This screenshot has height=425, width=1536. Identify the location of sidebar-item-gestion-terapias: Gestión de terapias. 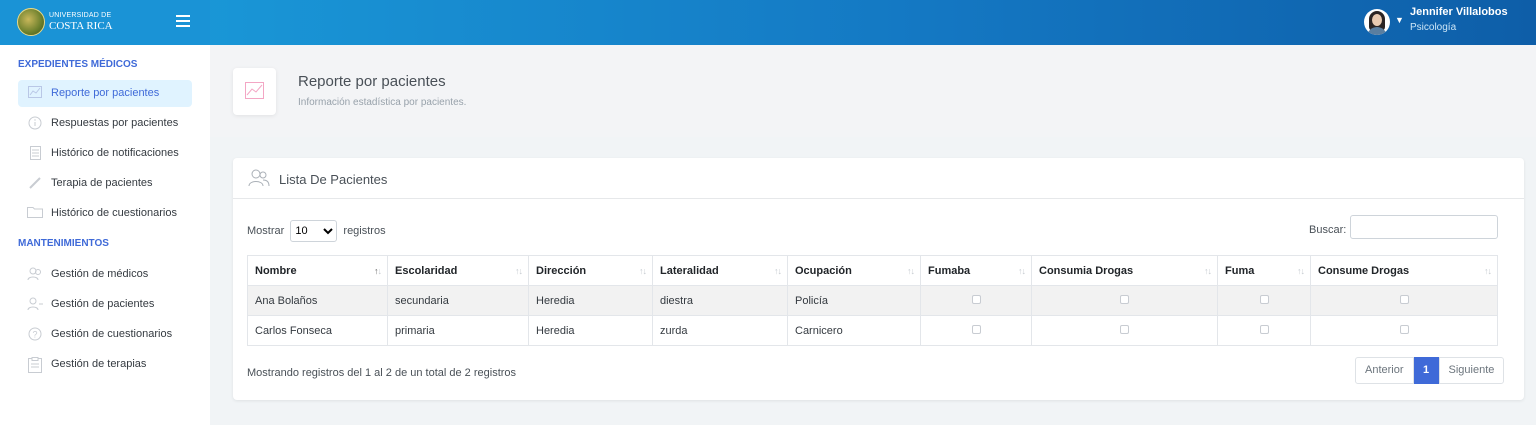
(105, 364).